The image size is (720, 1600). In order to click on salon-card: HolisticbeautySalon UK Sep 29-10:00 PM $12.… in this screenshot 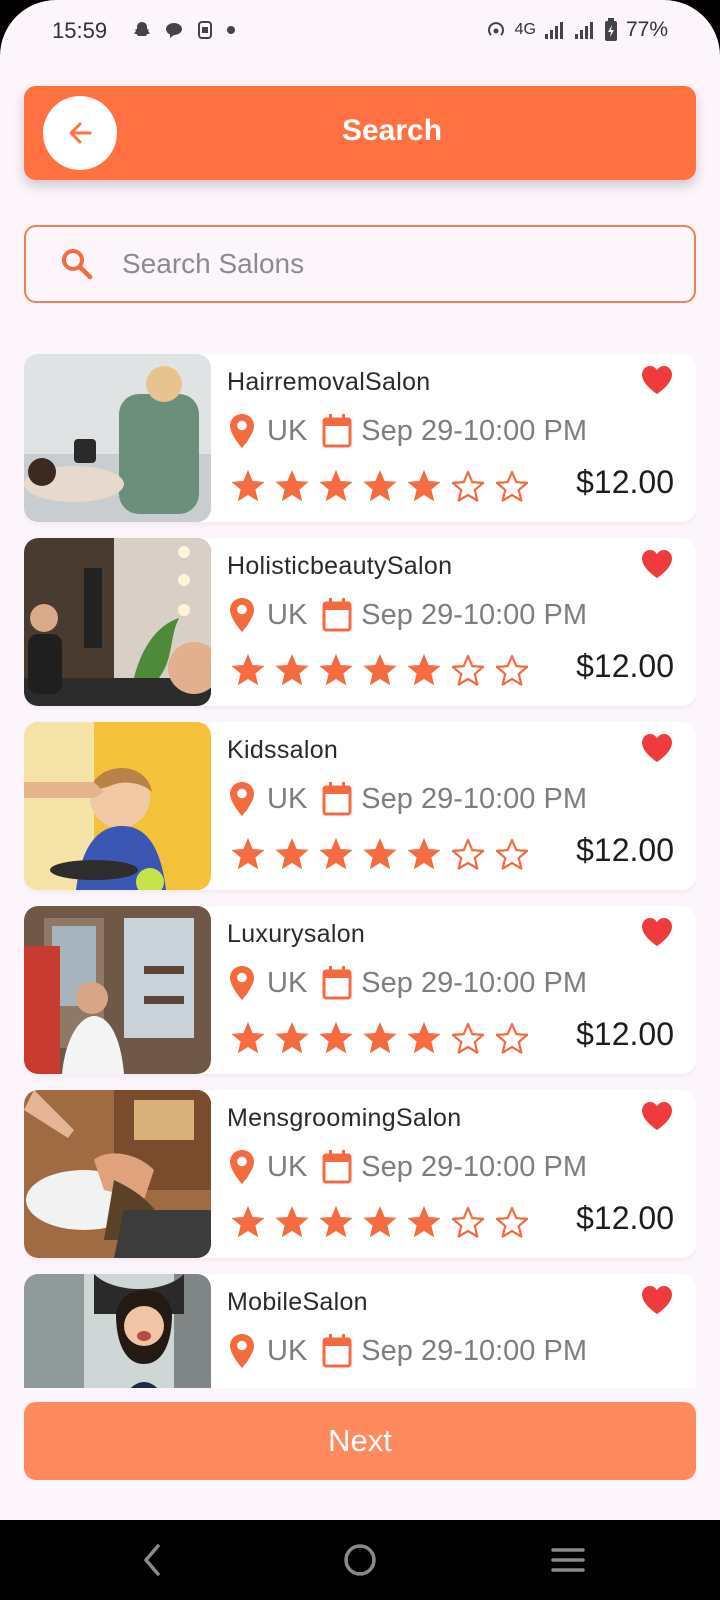, I will do `click(360, 622)`.